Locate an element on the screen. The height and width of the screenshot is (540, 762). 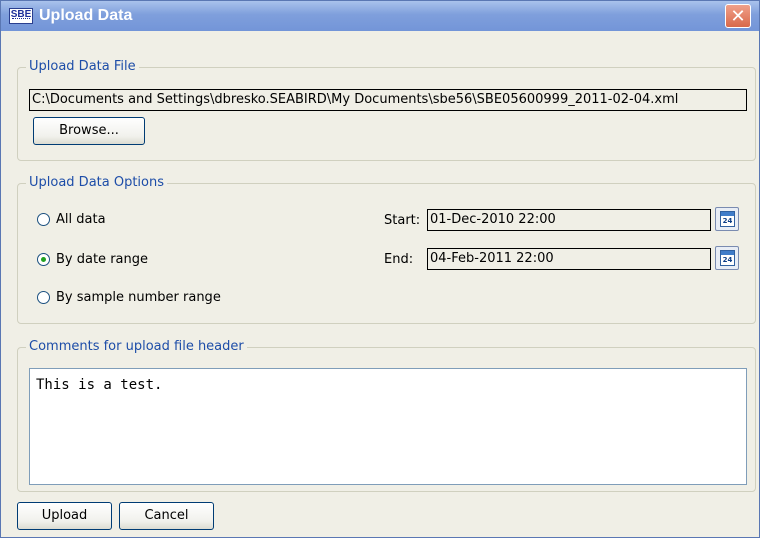
radio-all-data: All data is located at coordinates (71, 219).